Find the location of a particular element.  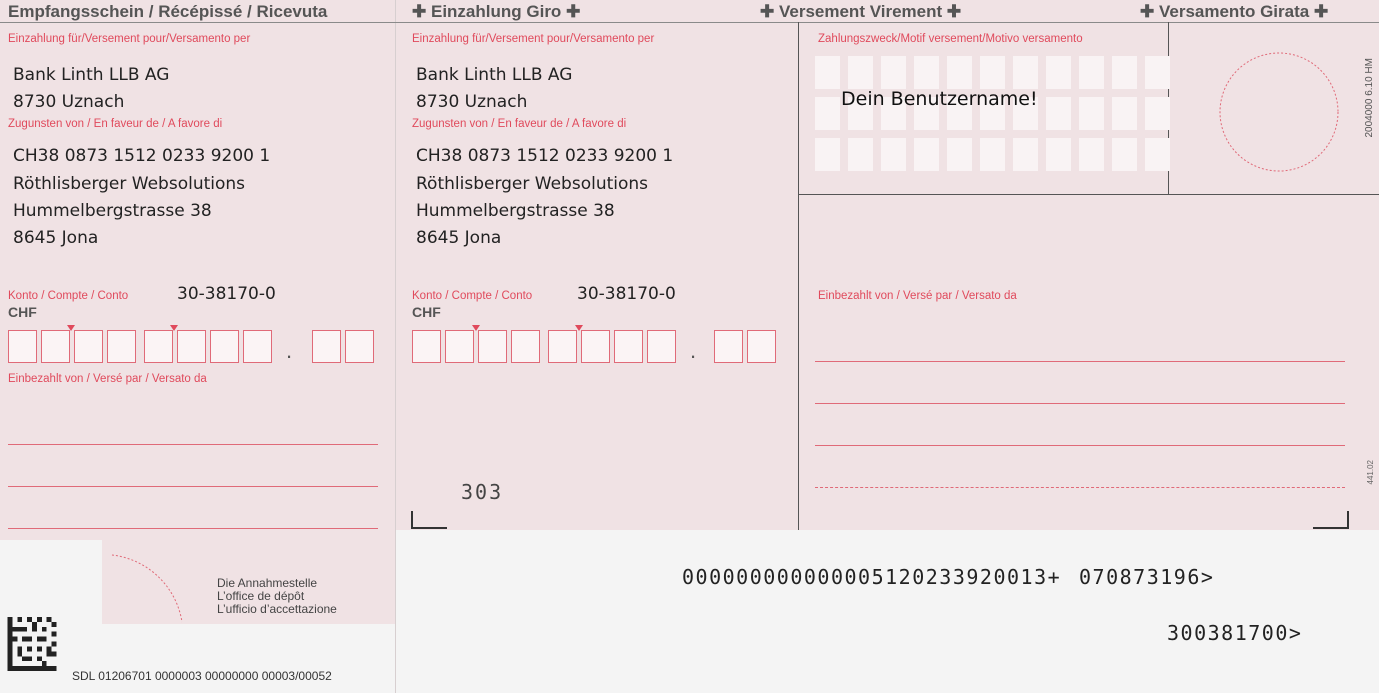

header-versement: ✚ Versement Virement ✚ is located at coordinates (861, 11).